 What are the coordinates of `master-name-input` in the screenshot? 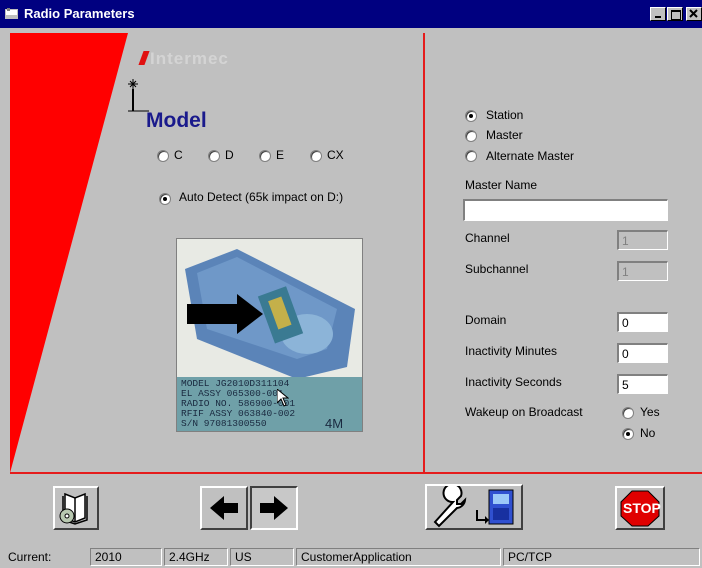 It's located at (565, 210).